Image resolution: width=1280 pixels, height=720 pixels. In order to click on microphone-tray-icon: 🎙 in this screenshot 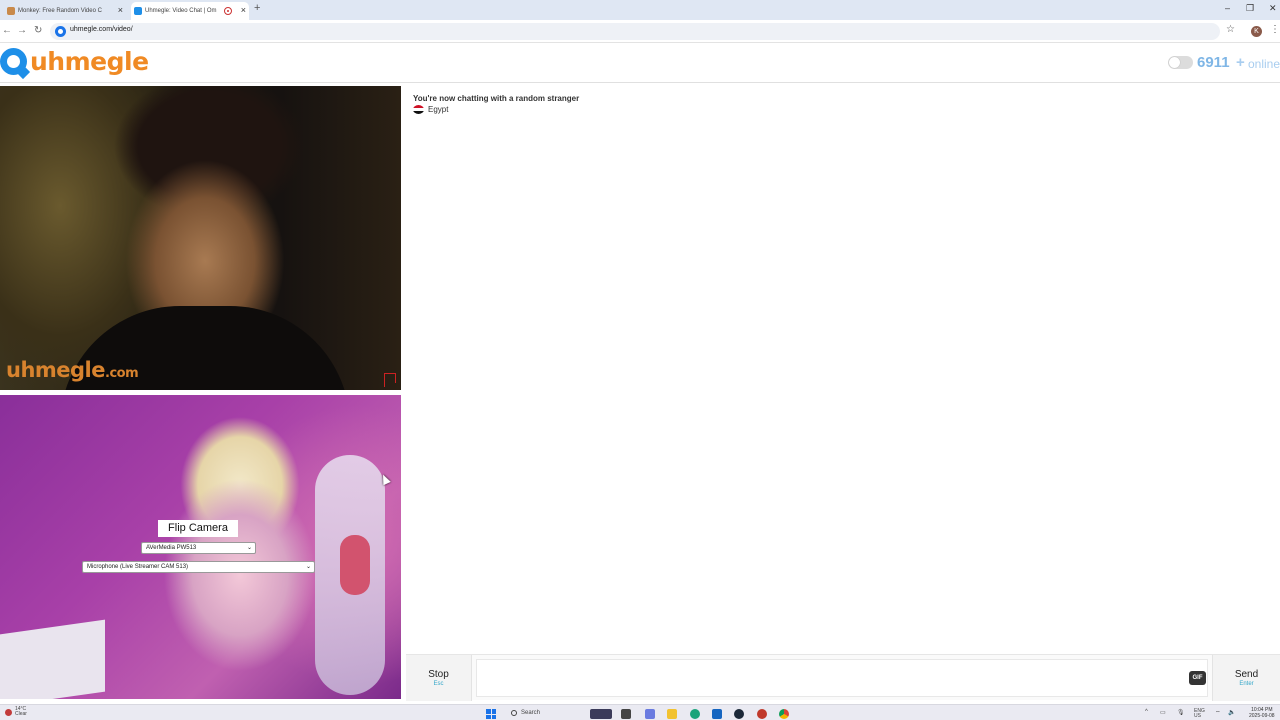, I will do `click(1181, 712)`.